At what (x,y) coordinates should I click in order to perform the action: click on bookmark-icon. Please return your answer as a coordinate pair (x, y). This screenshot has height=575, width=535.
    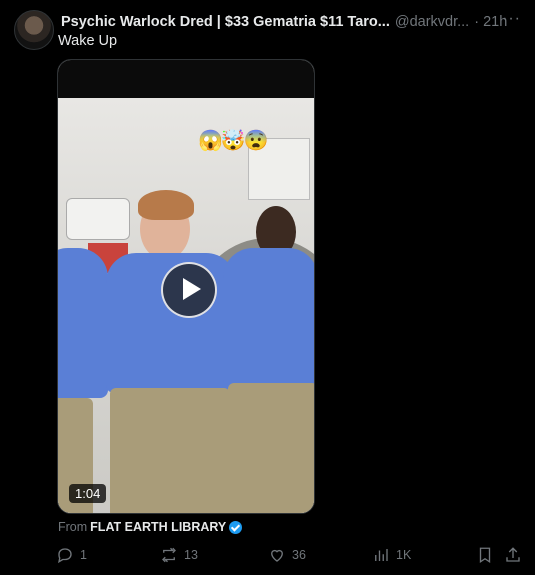
    Looking at the image, I should click on (485, 555).